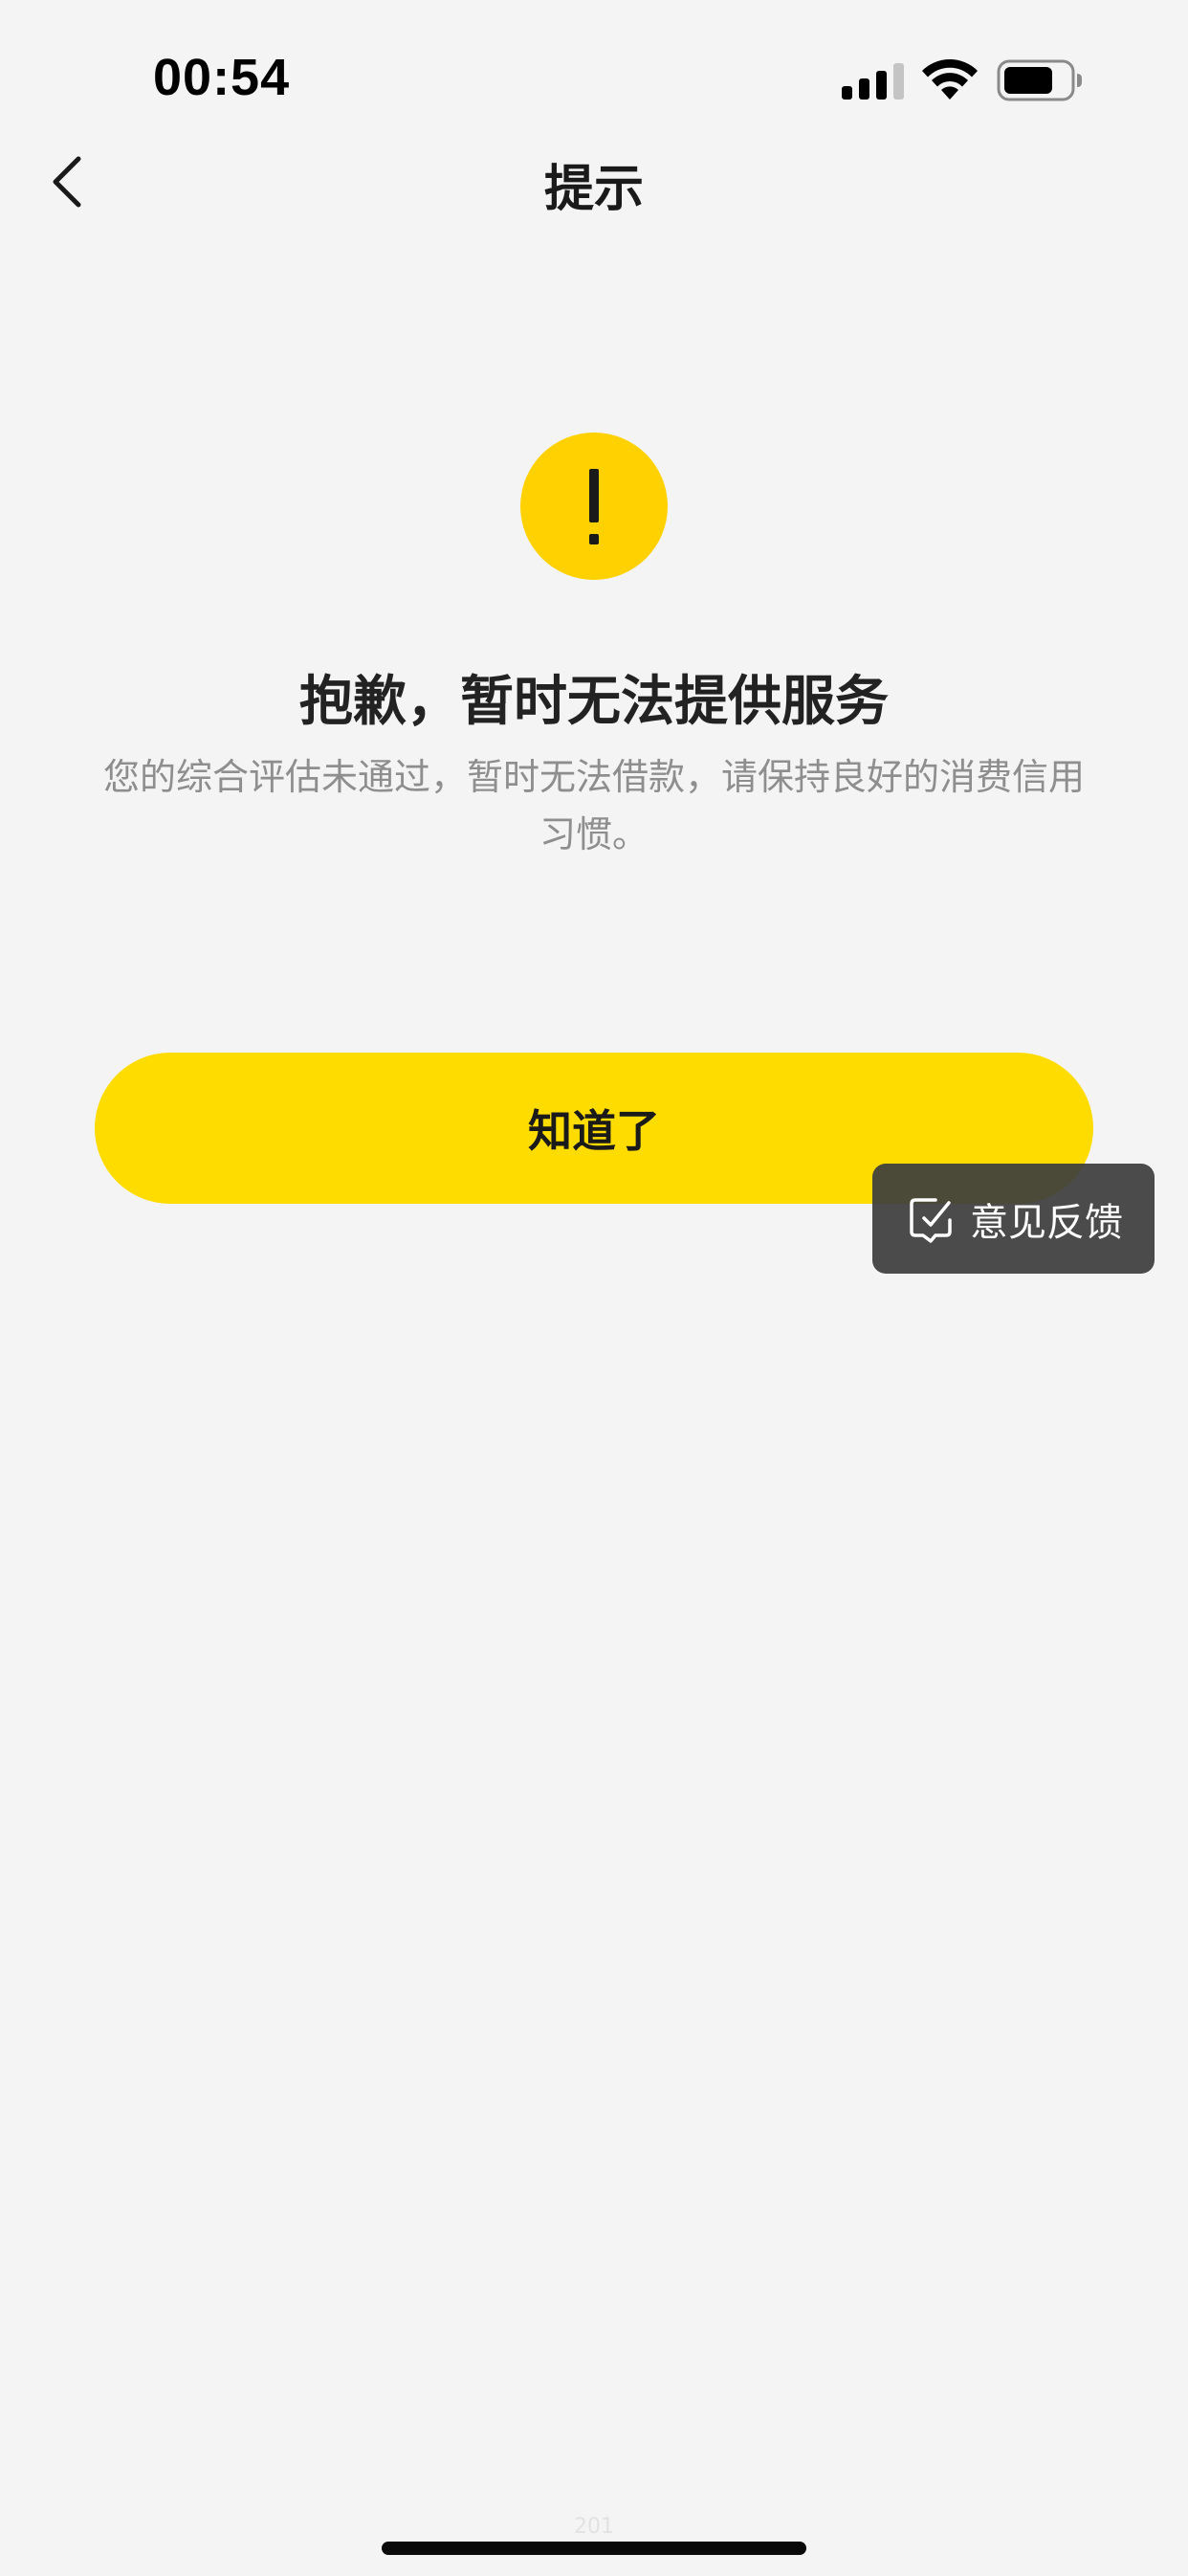 Image resolution: width=1188 pixels, height=2576 pixels. I want to click on exclamation-icon, so click(594, 506).